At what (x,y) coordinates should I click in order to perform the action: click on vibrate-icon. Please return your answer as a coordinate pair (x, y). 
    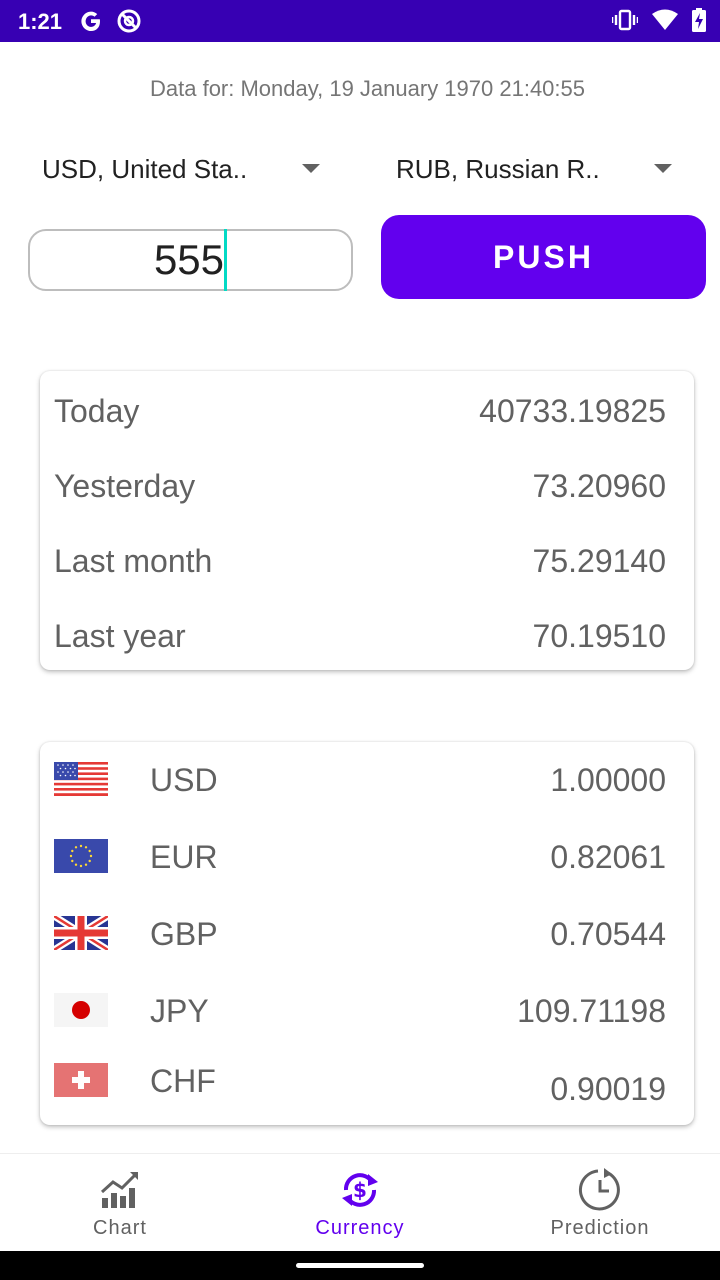
    Looking at the image, I should click on (625, 20).